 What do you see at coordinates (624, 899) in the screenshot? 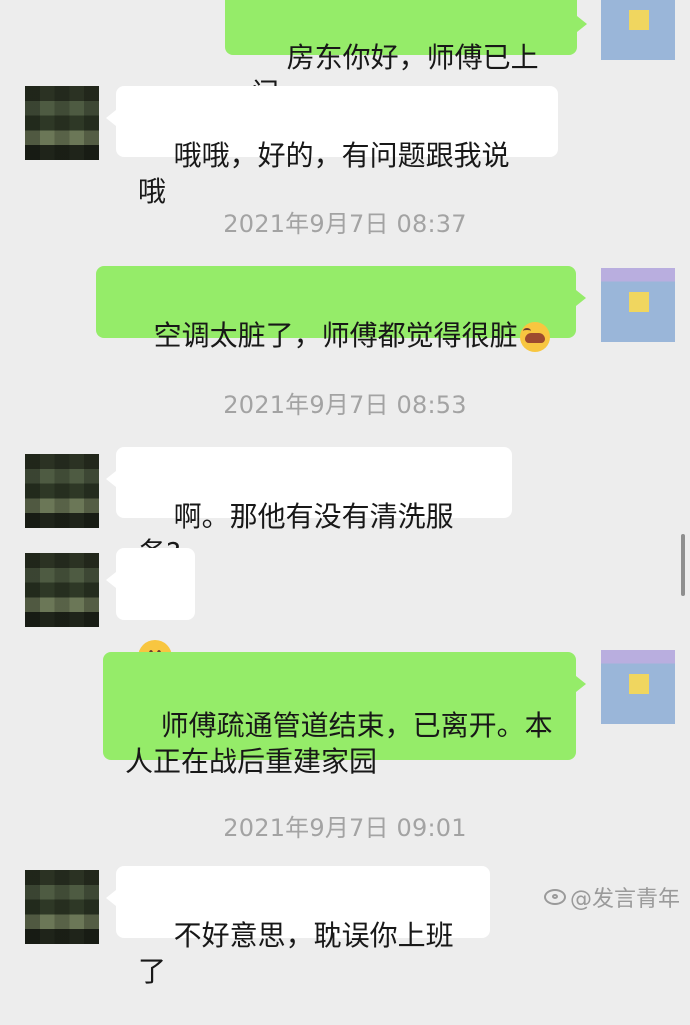
I see `watermark-text: @发言青年` at bounding box center [624, 899].